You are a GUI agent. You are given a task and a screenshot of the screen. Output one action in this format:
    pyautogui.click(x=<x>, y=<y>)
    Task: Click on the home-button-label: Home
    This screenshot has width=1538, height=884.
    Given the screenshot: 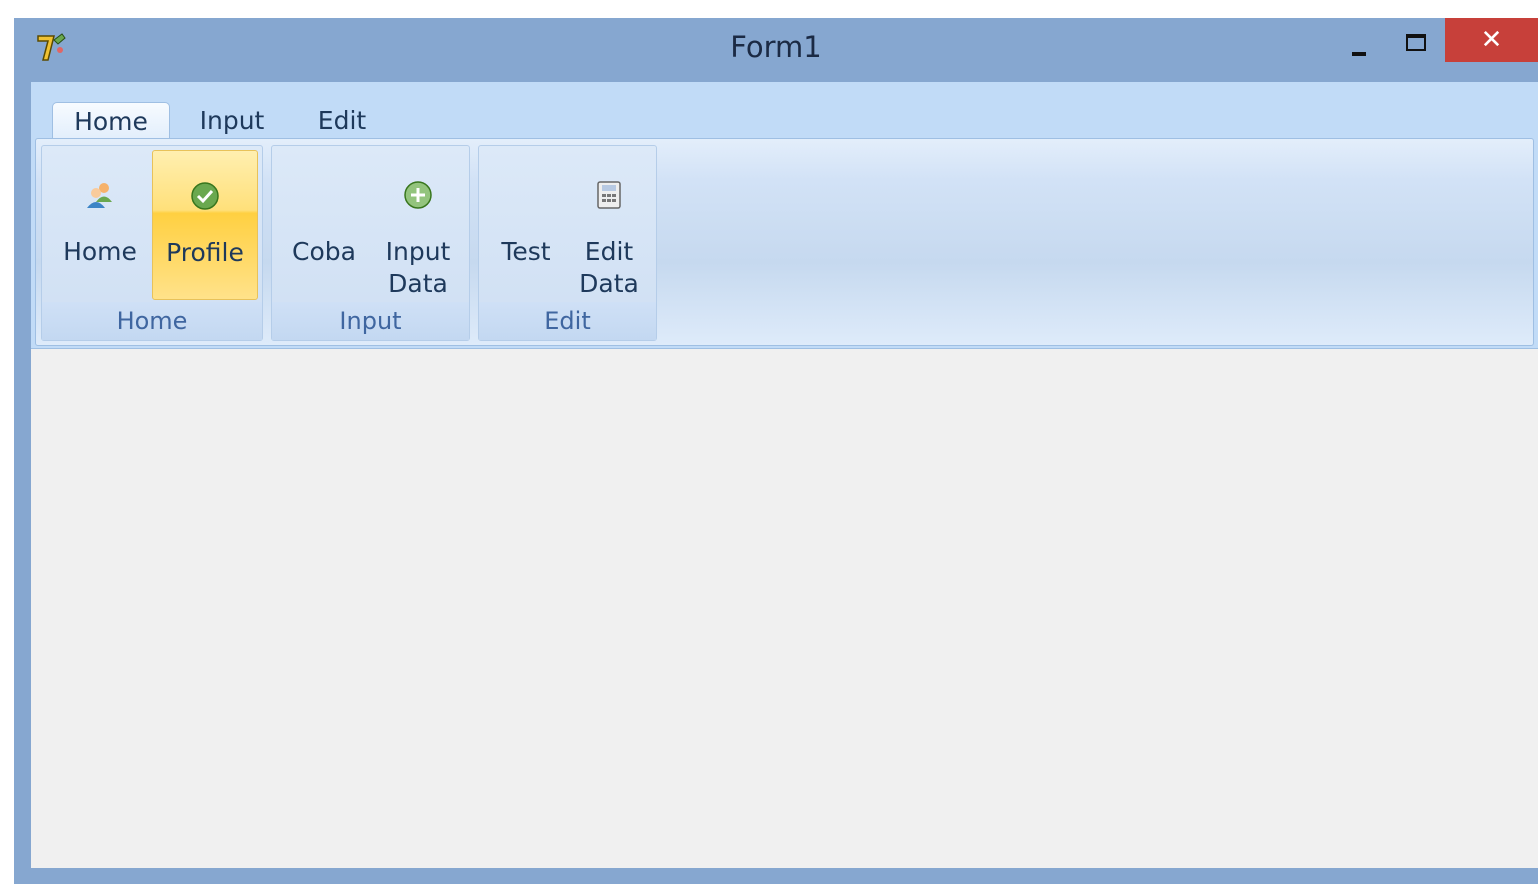 What is the action you would take?
    pyautogui.click(x=100, y=251)
    